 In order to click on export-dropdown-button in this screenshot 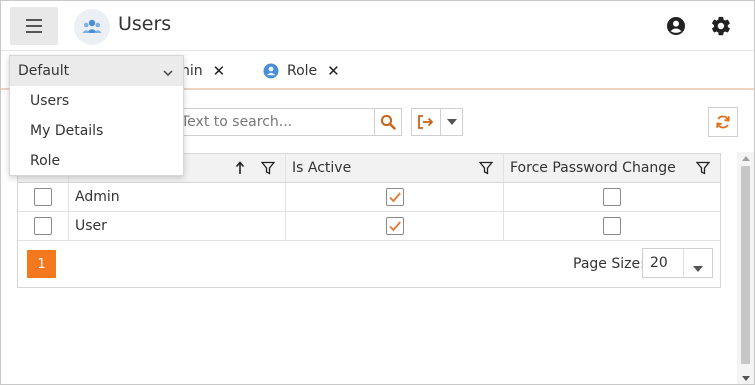, I will do `click(452, 122)`.